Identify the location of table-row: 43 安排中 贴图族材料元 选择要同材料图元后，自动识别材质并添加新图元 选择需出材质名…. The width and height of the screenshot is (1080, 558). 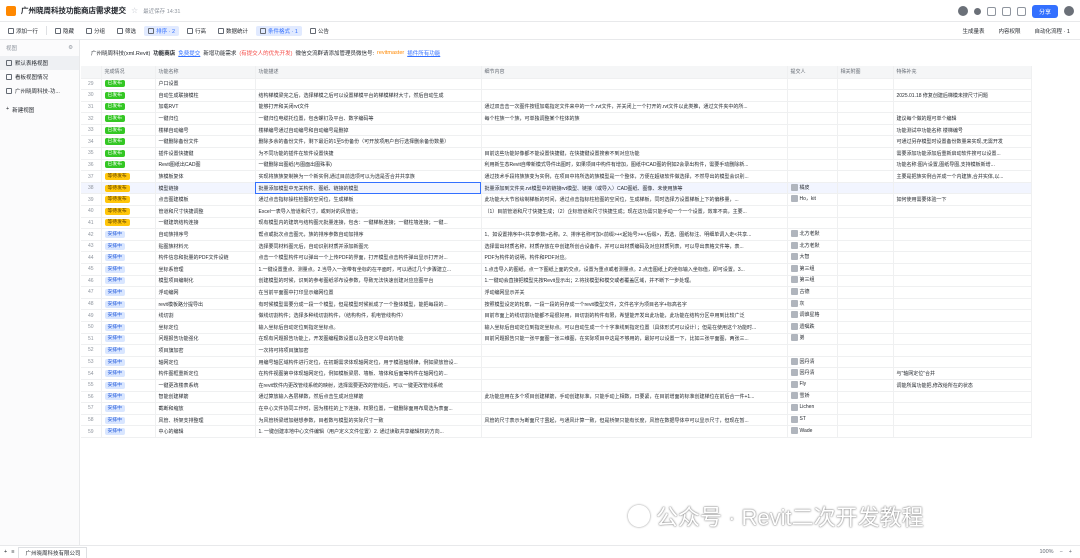
(556, 246).